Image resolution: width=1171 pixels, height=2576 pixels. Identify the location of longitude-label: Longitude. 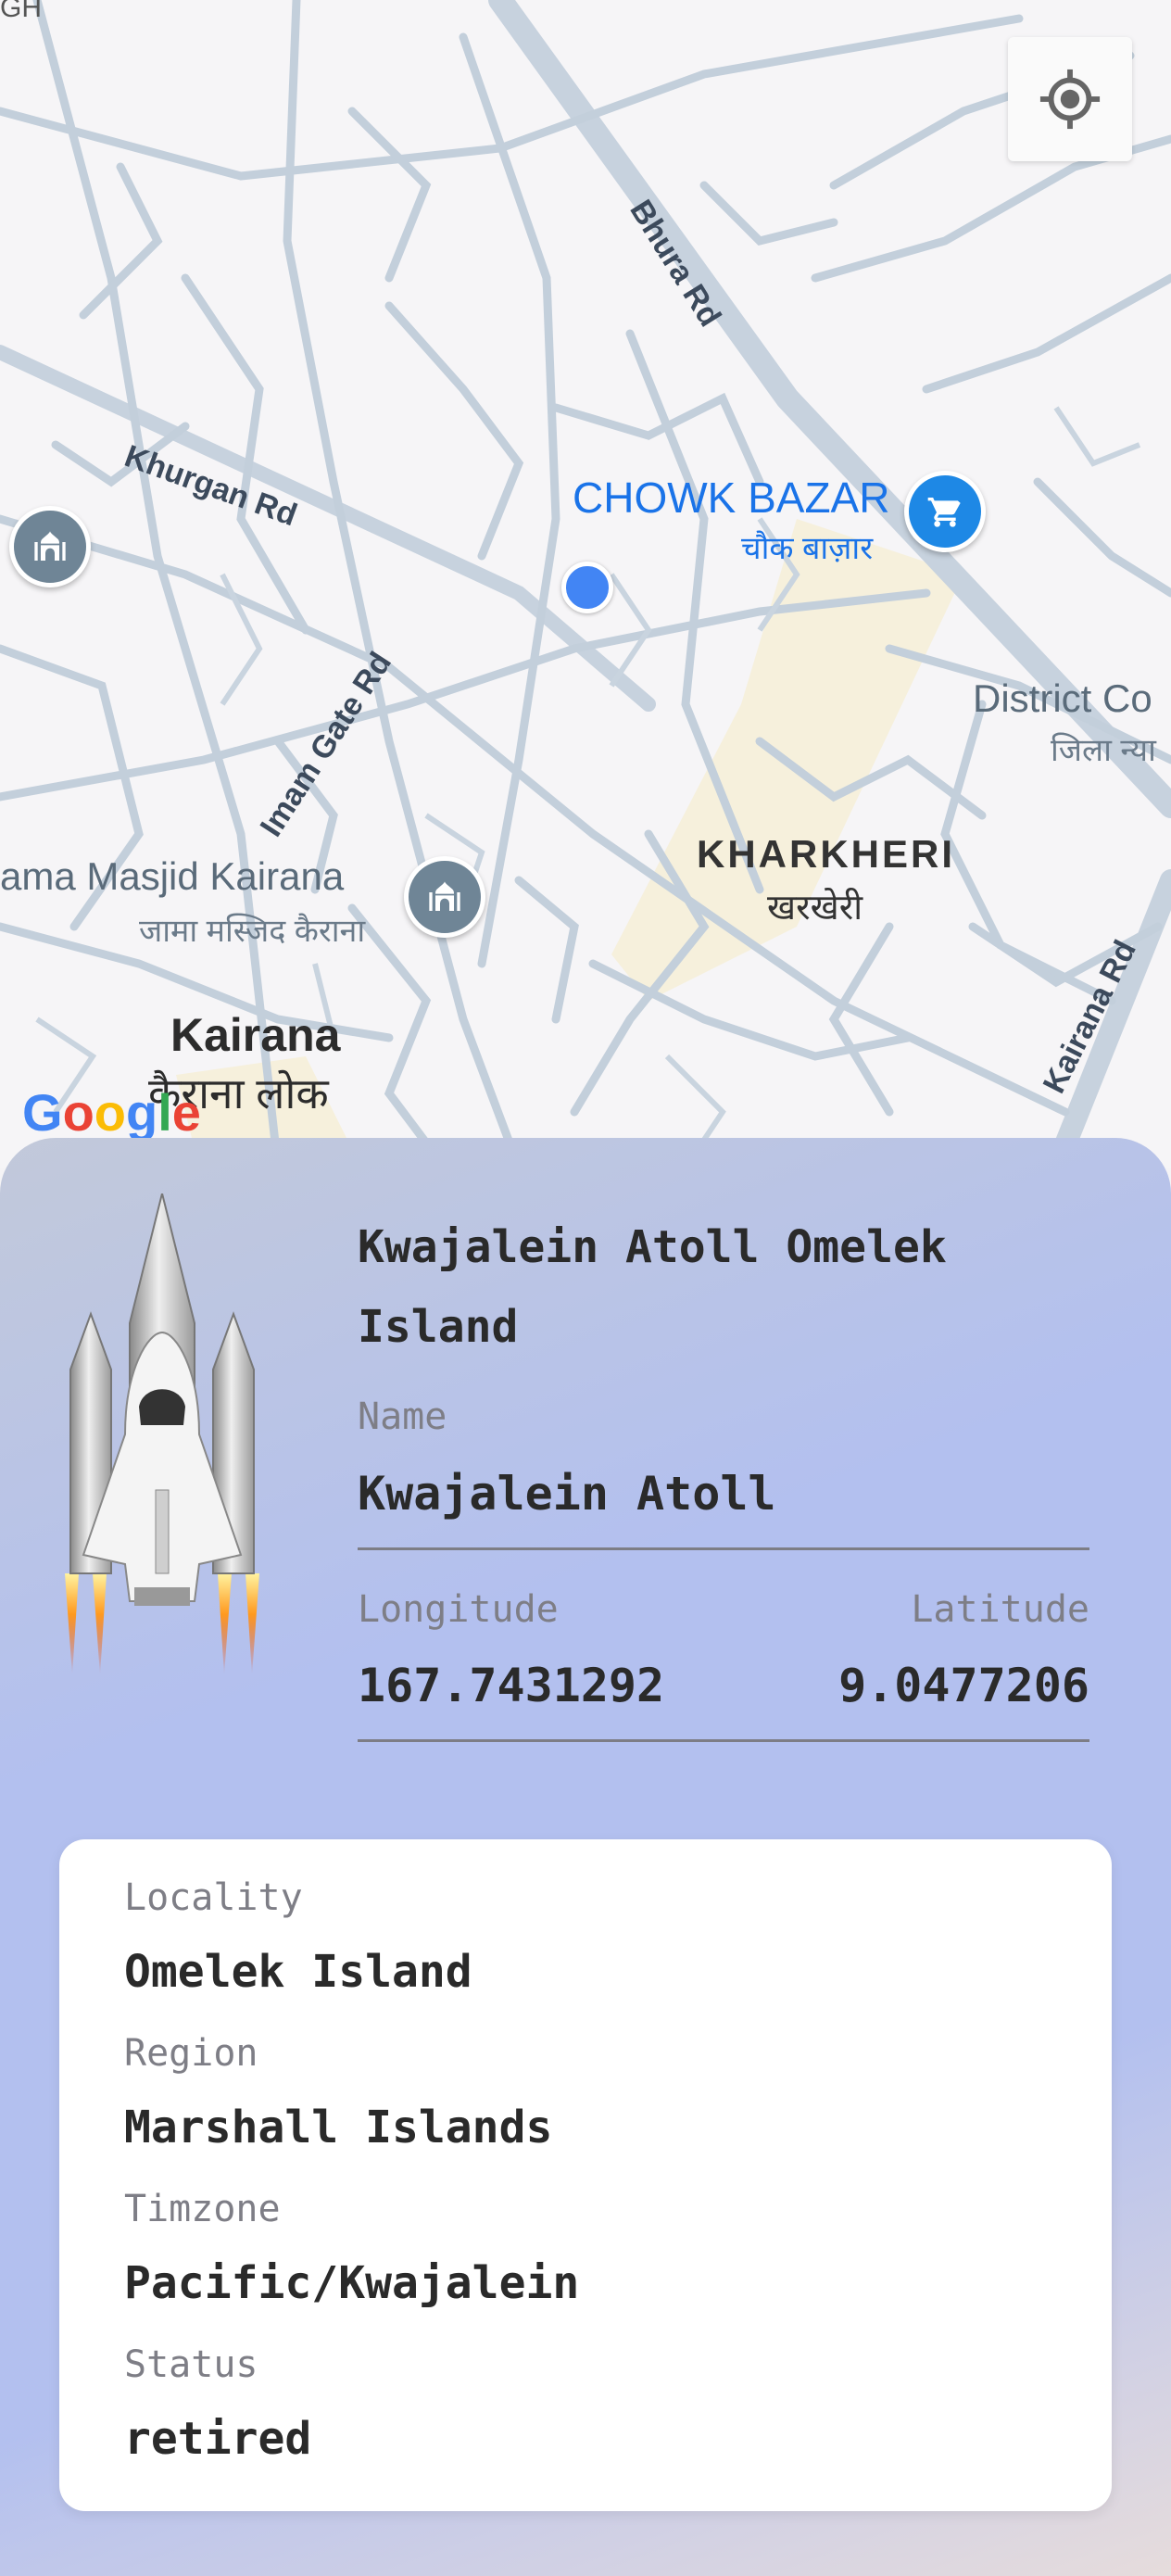
(459, 1609).